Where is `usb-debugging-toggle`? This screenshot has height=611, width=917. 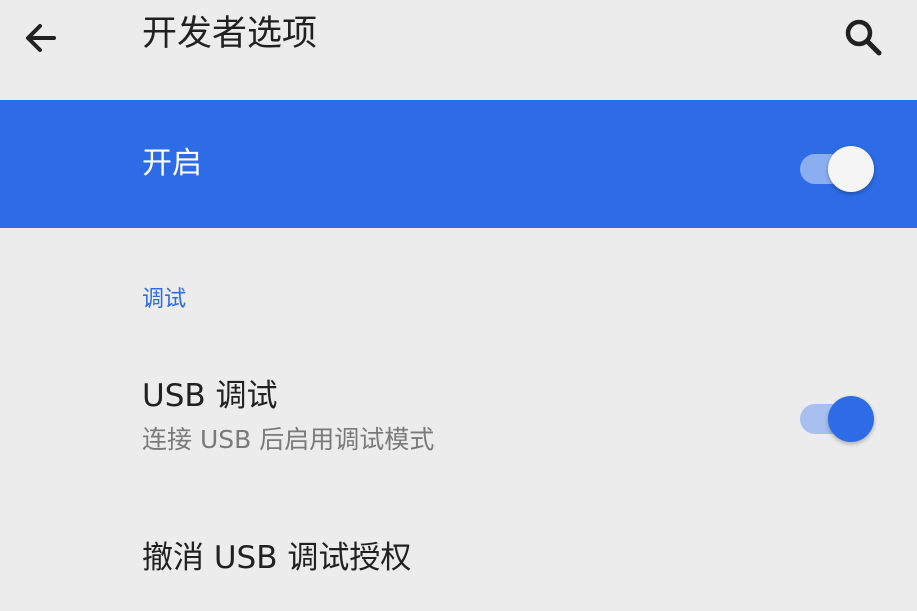 usb-debugging-toggle is located at coordinates (839, 416).